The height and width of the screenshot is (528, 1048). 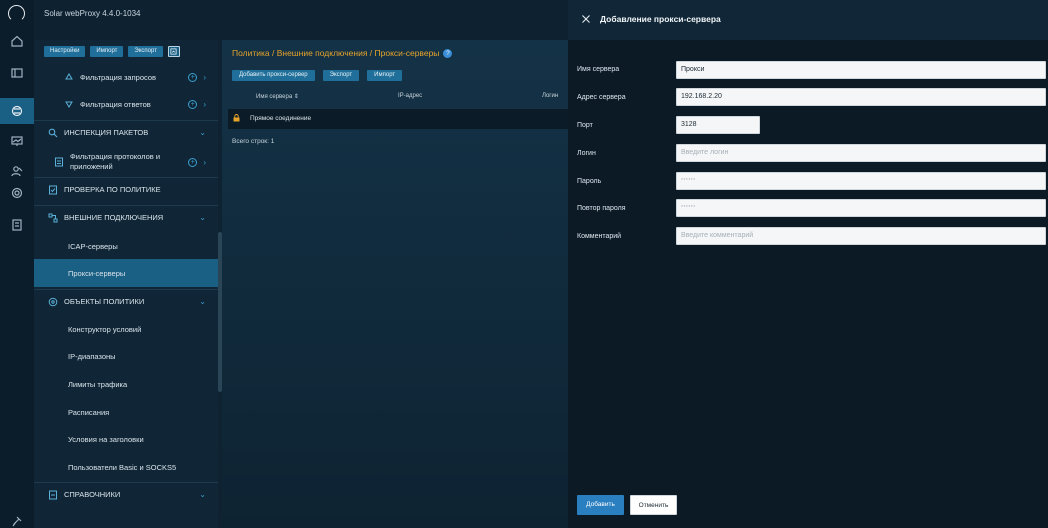 I want to click on comment-label: Комментарий, so click(x=599, y=236).